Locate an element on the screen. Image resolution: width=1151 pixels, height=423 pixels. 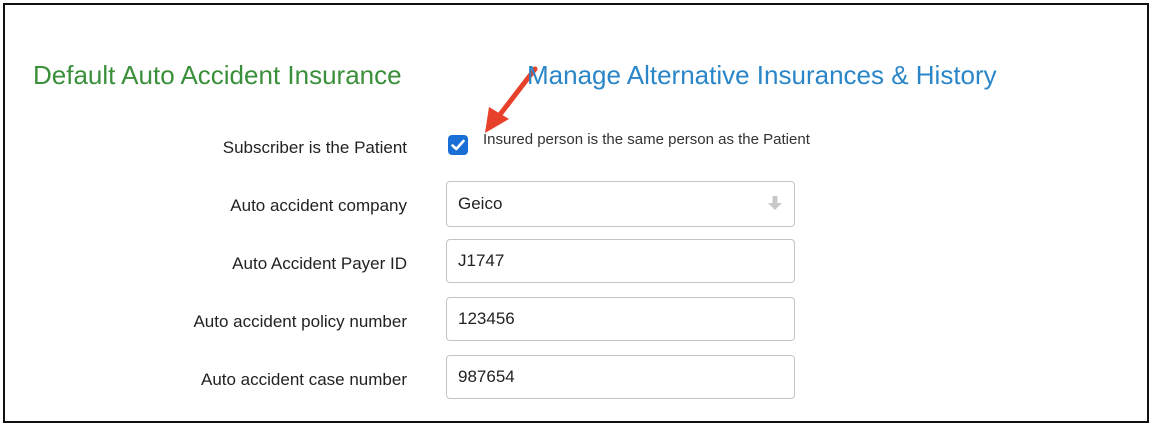
company-select: Geico is located at coordinates (620, 204).